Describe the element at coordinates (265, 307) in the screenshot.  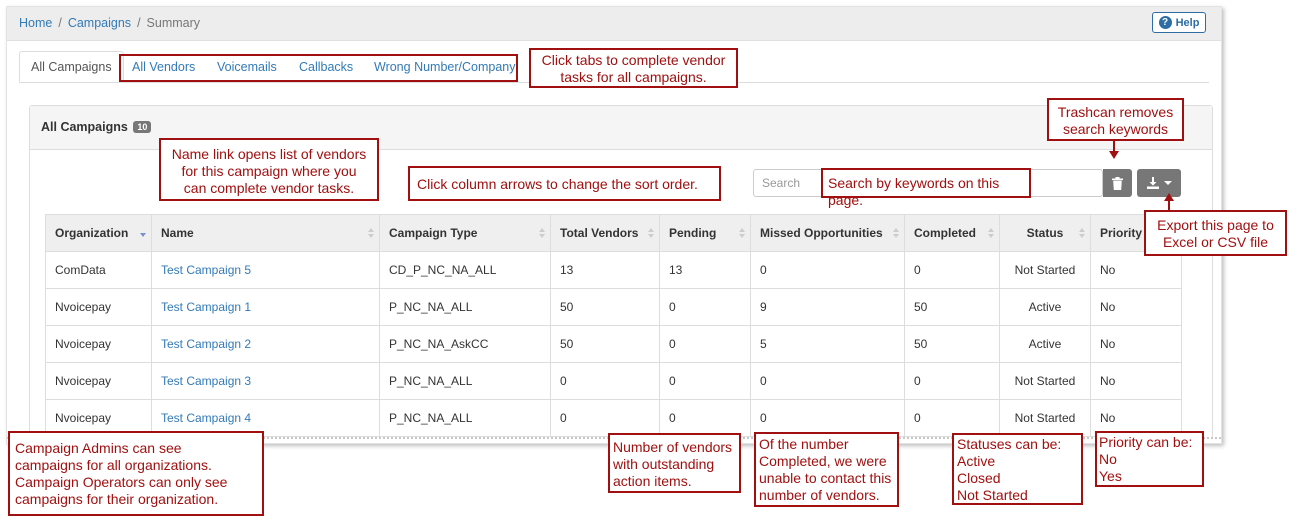
I see `campaign-name-link: Test Campaign 1` at that location.